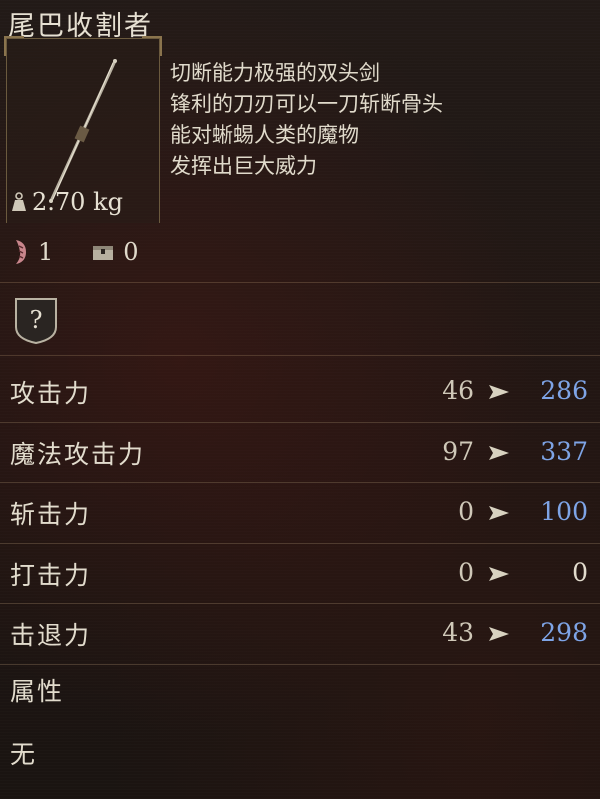 The height and width of the screenshot is (799, 600). What do you see at coordinates (103, 253) in the screenshot?
I see `storage-chest-icon` at bounding box center [103, 253].